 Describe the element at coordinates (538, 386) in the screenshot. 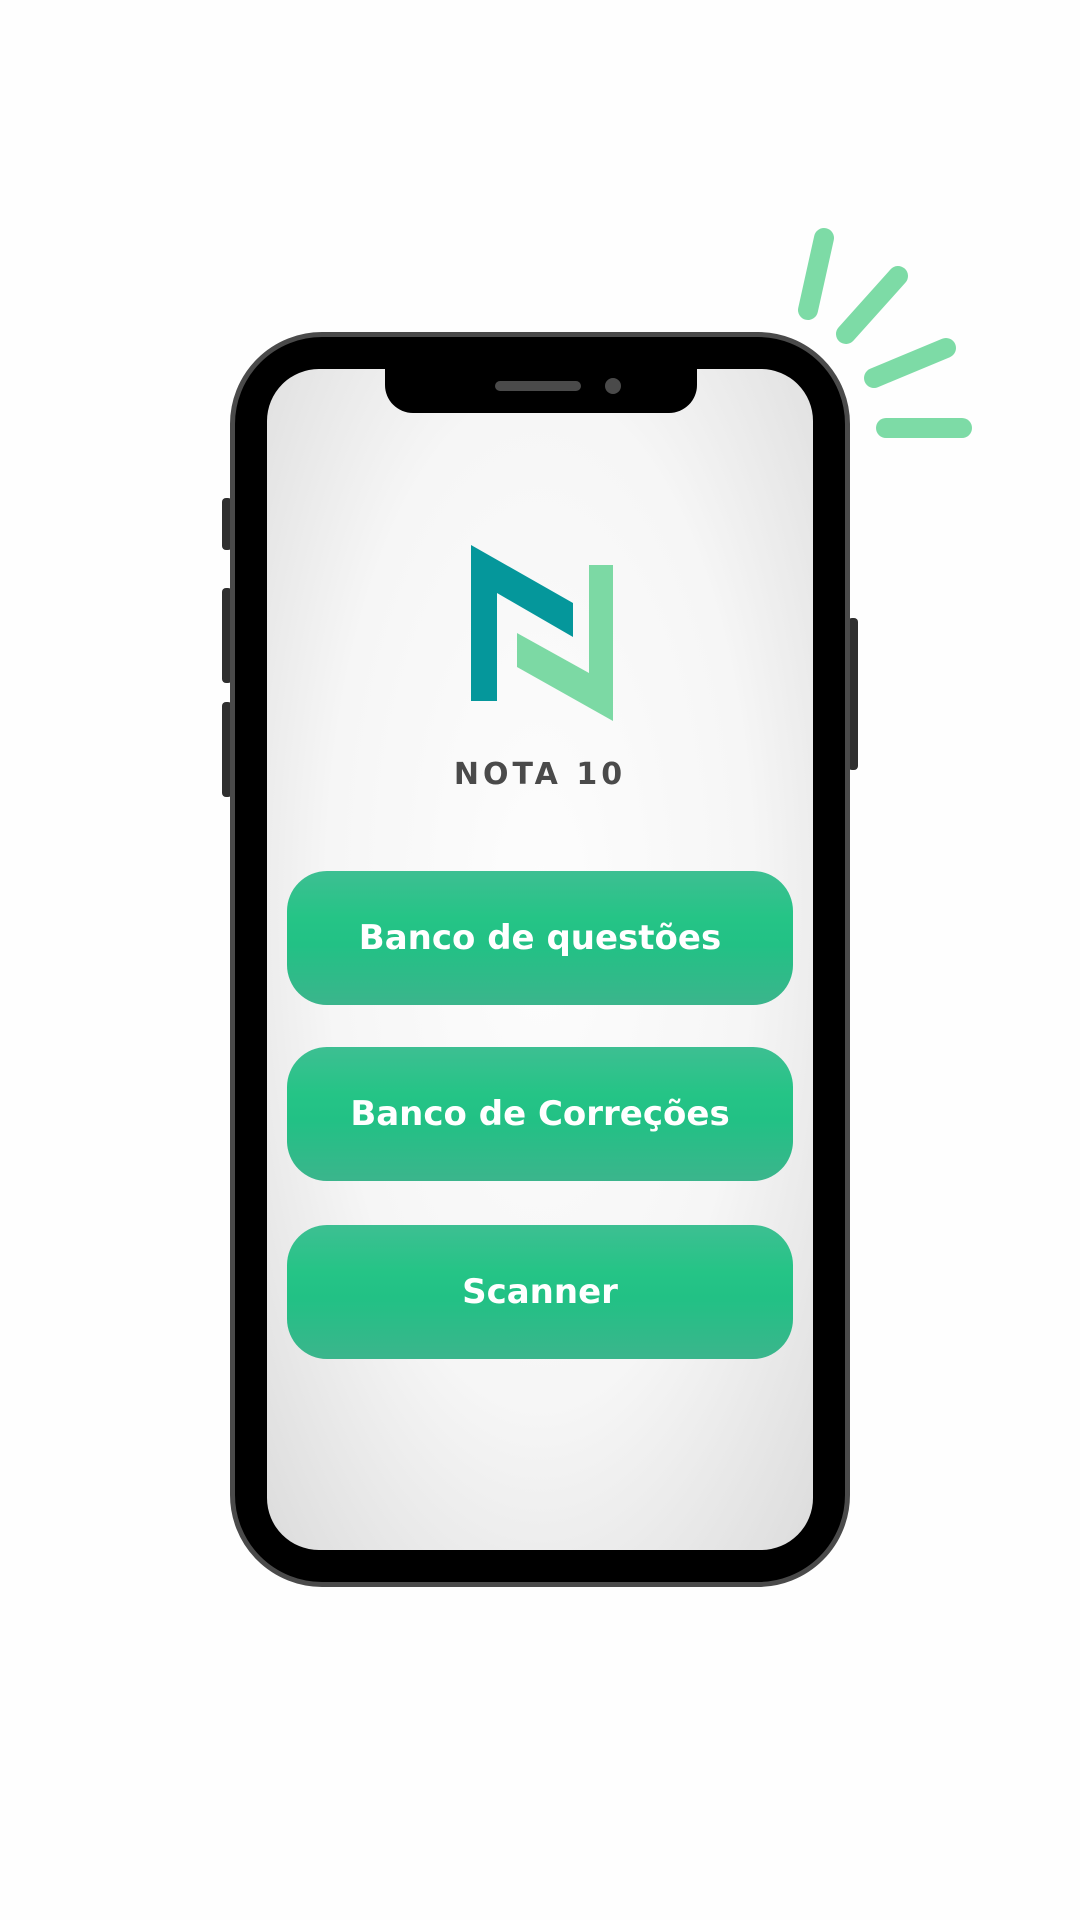

I see `speaker-grille` at that location.